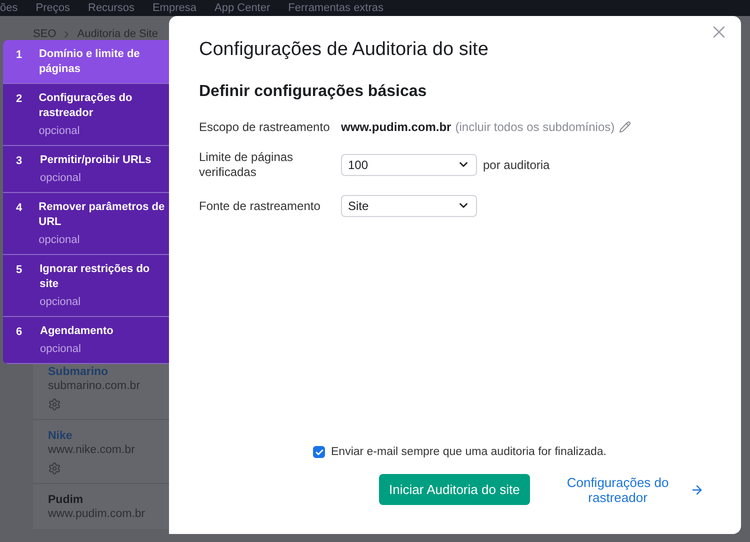  Describe the element at coordinates (96, 160) in the screenshot. I see `step-title: Permitir/proibir URLs` at that location.